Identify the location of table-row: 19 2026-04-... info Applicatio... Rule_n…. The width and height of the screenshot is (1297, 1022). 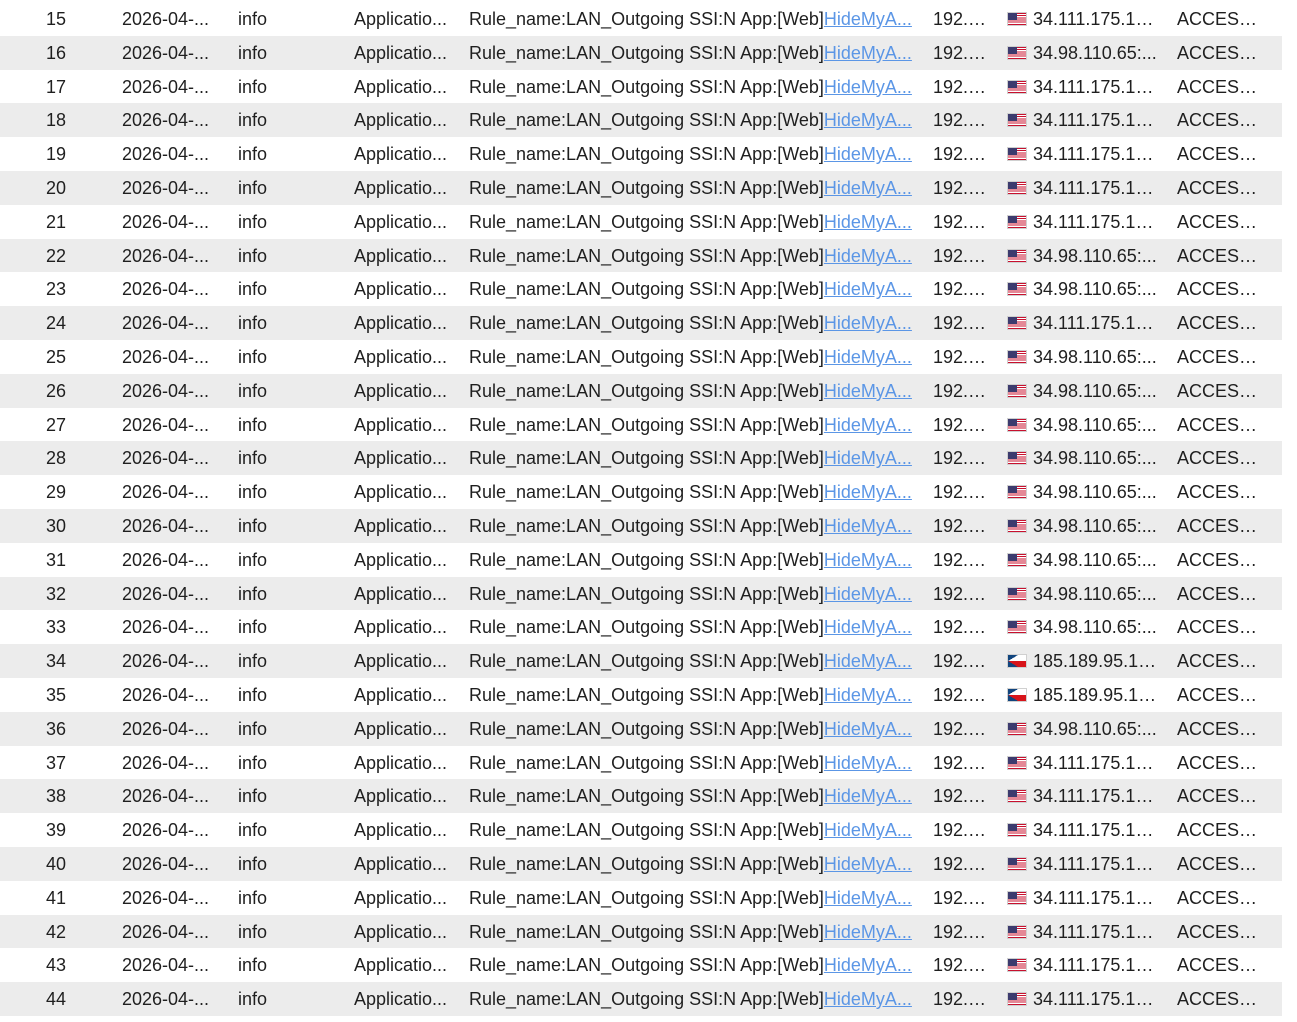
(641, 154).